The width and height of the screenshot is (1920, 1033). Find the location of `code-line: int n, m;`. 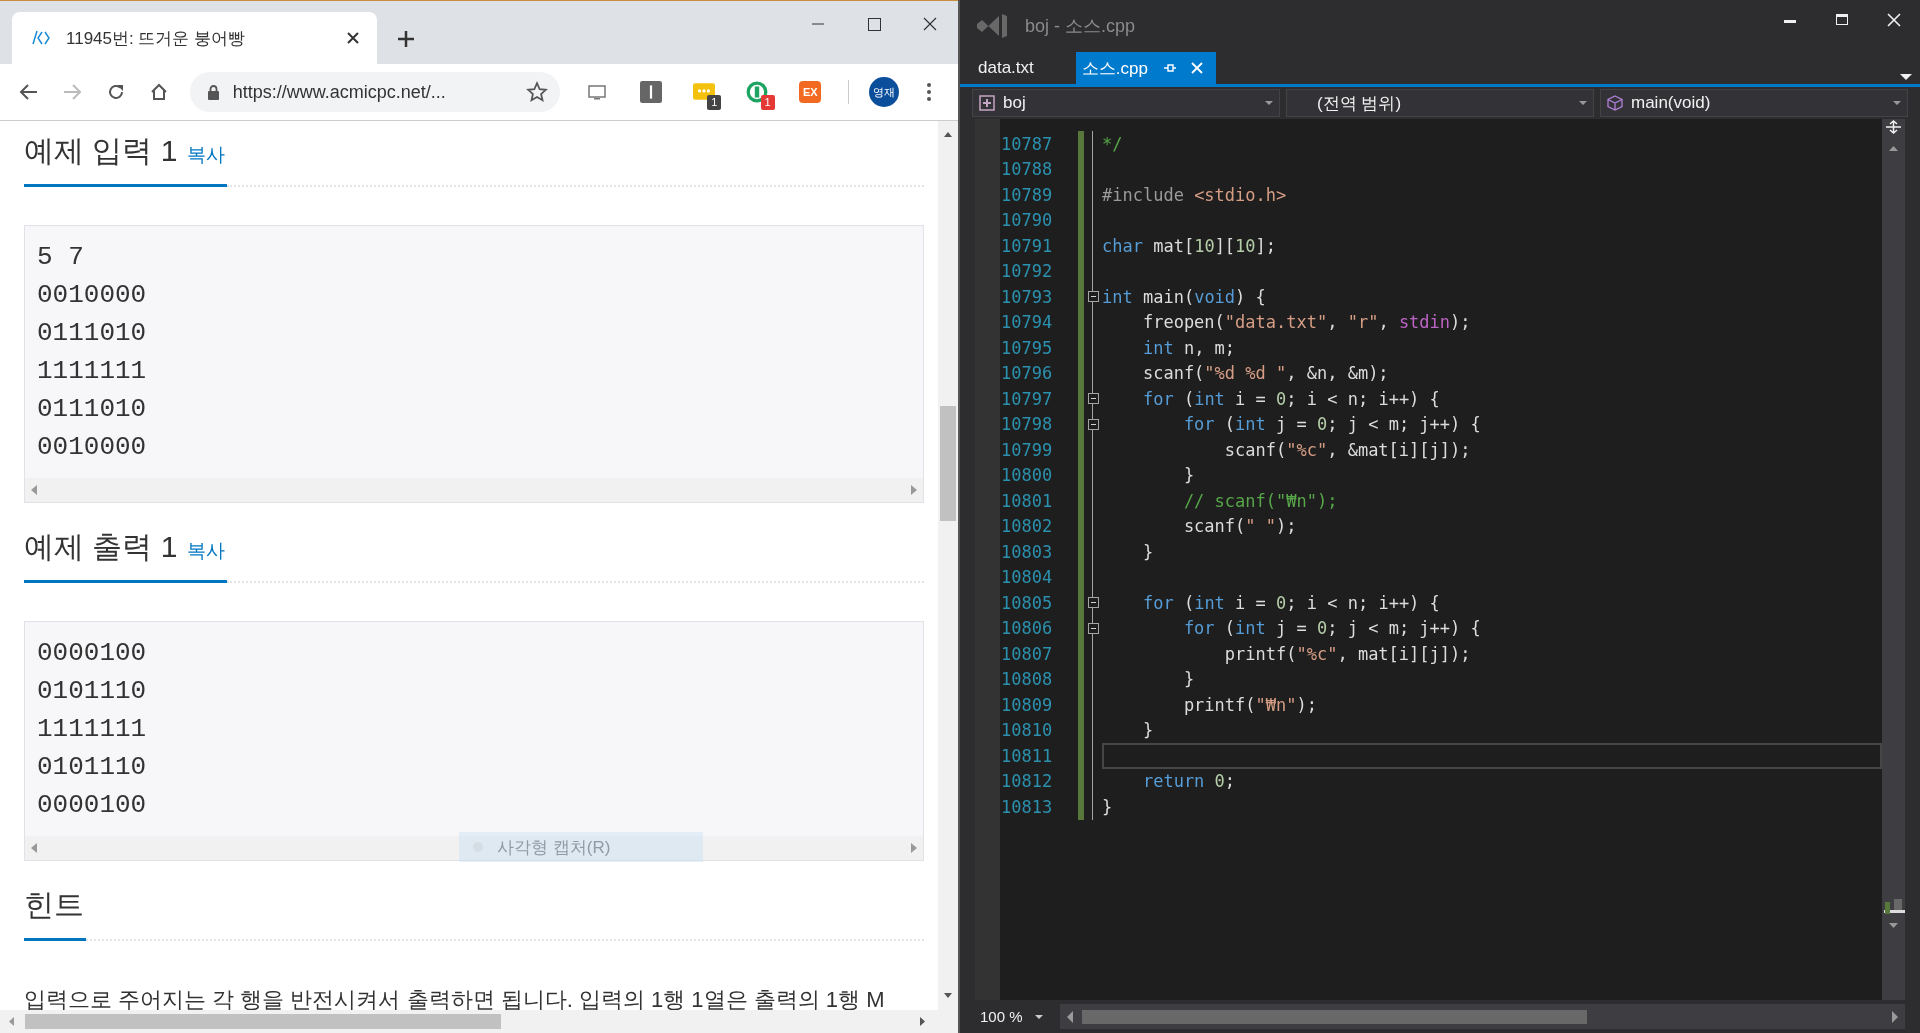

code-line: int n, m; is located at coordinates (1189, 348).